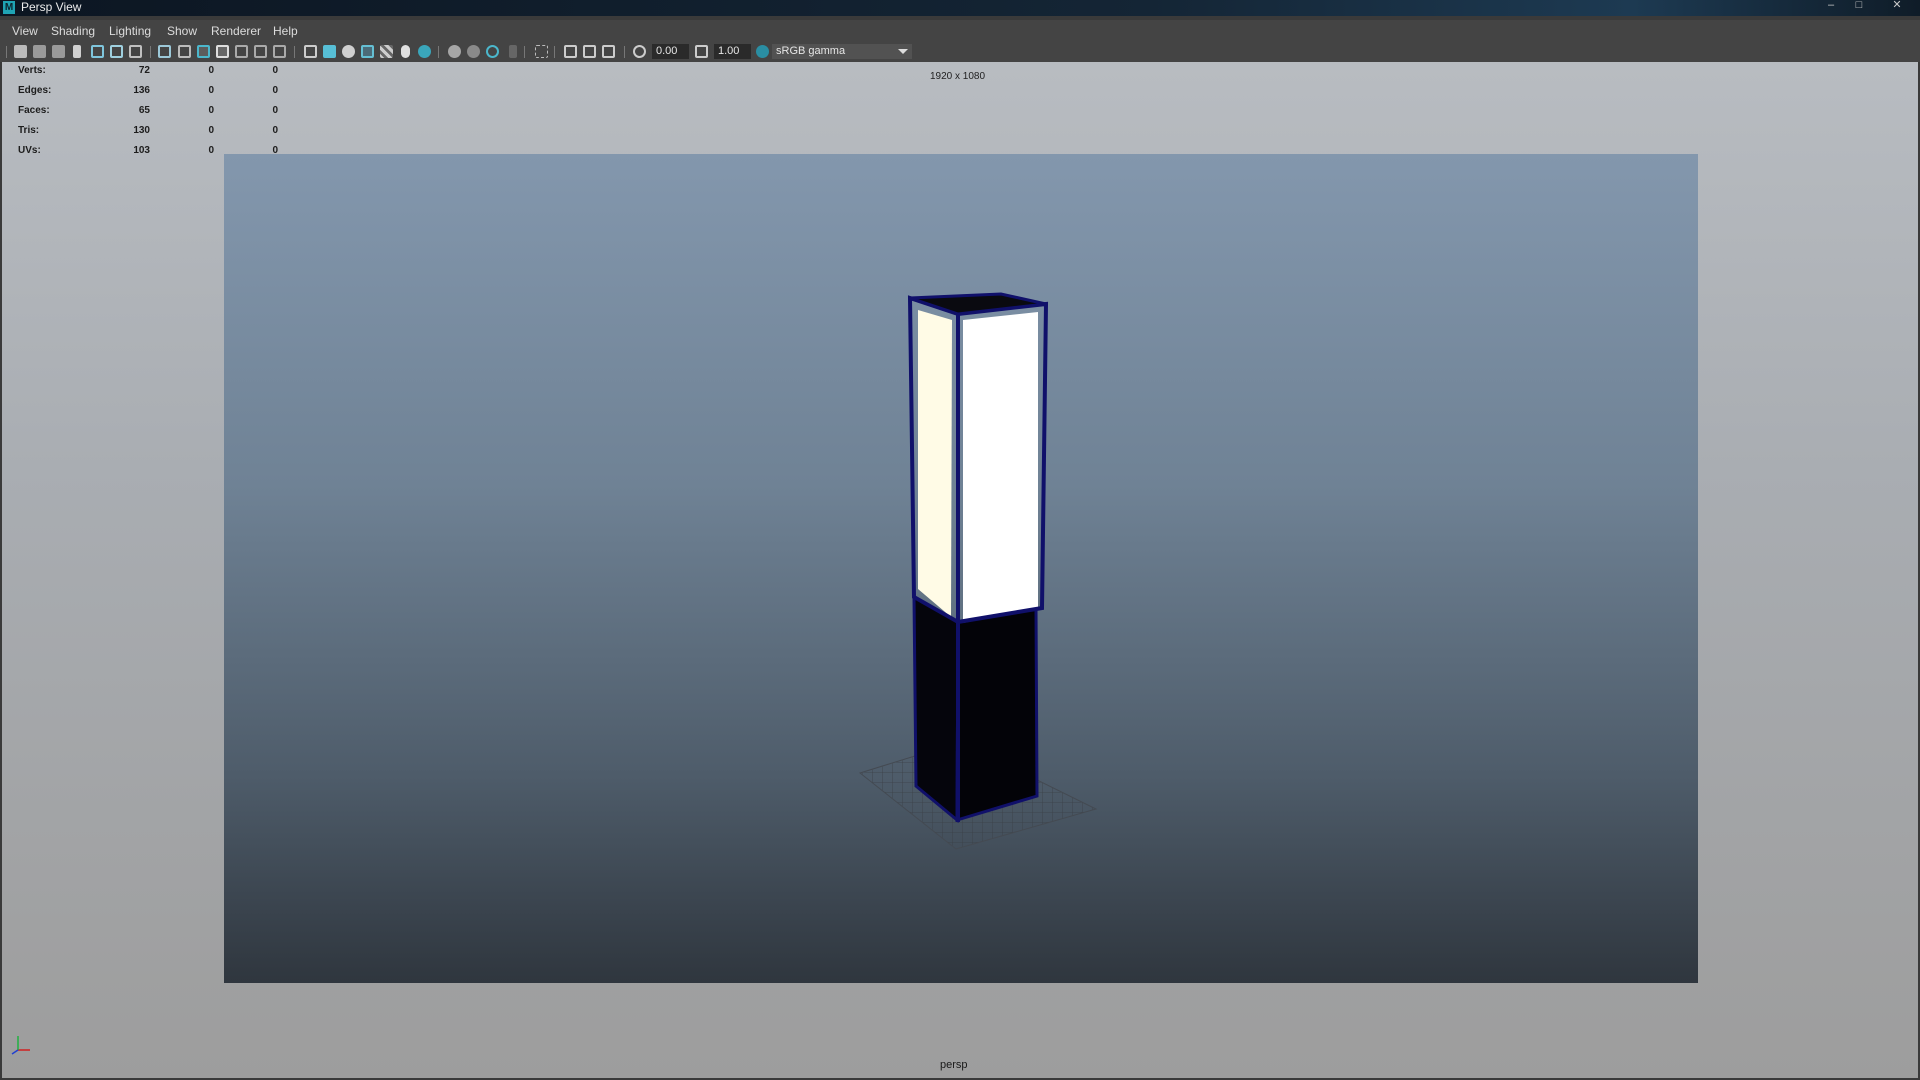 The width and height of the screenshot is (1920, 1080). I want to click on exposure-icon, so click(639, 51).